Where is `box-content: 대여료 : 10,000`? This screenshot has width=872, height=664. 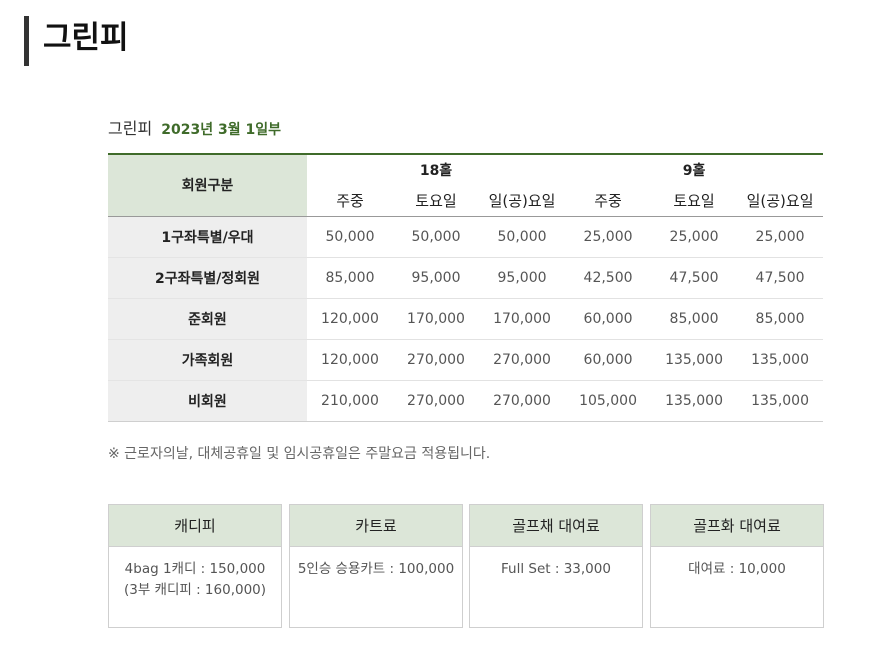 box-content: 대여료 : 10,000 is located at coordinates (737, 563).